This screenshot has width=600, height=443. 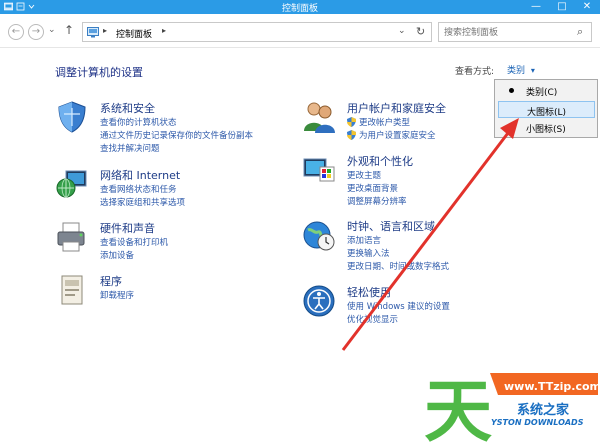 What do you see at coordinates (543, 410) in the screenshot?
I see `watermark-site: 系统之家` at bounding box center [543, 410].